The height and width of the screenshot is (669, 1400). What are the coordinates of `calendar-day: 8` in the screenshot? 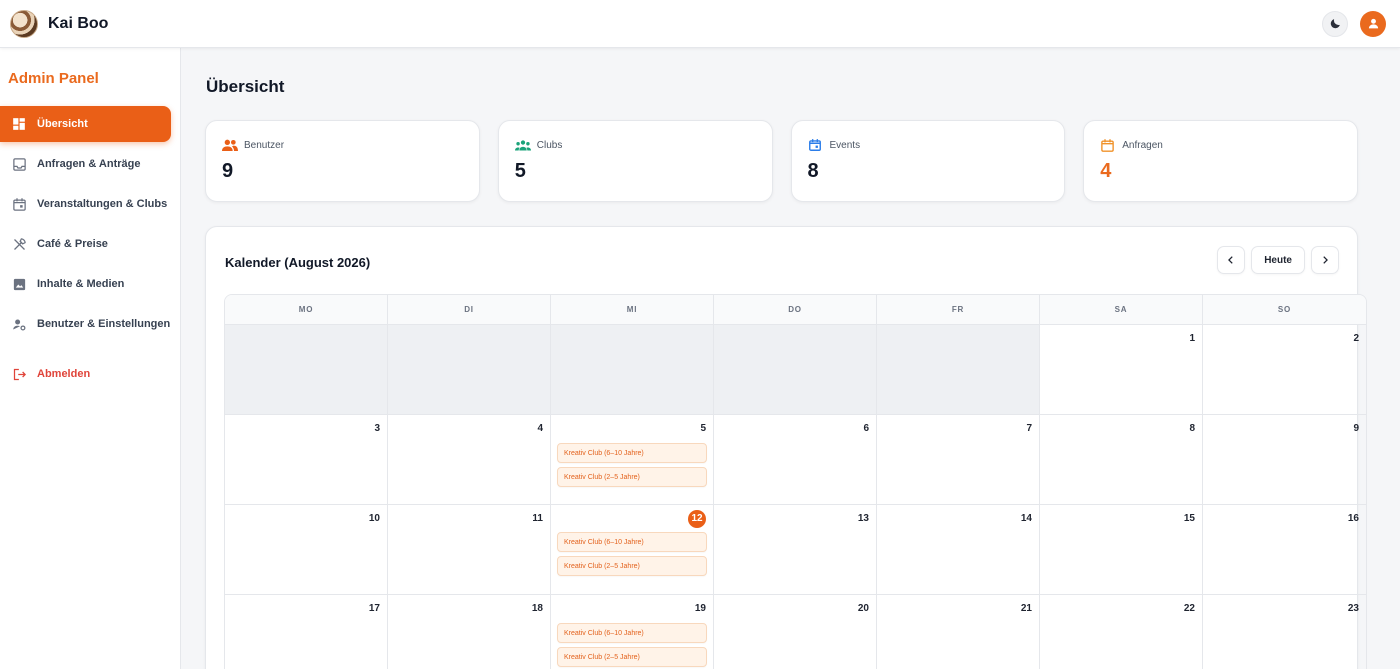 It's located at (1121, 459).